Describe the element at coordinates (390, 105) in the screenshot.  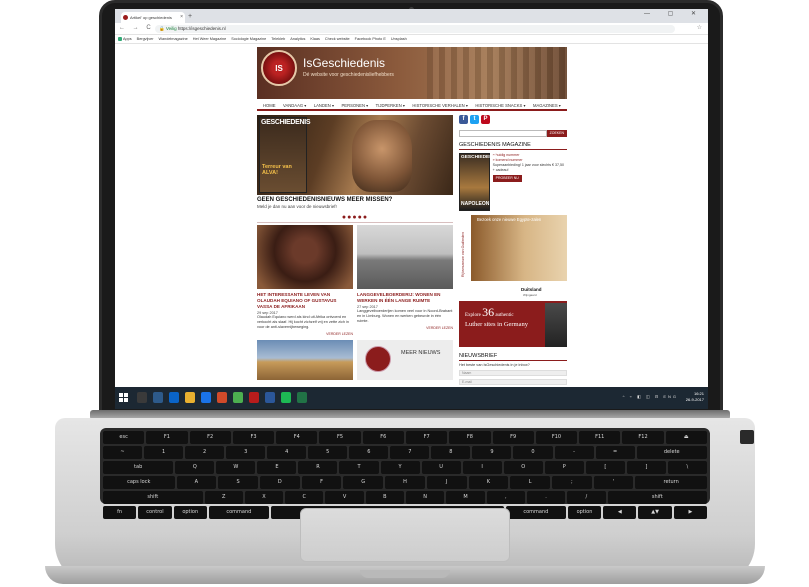
I see `menu-item-tijdperken: TIJDPERKEN ▾` at that location.